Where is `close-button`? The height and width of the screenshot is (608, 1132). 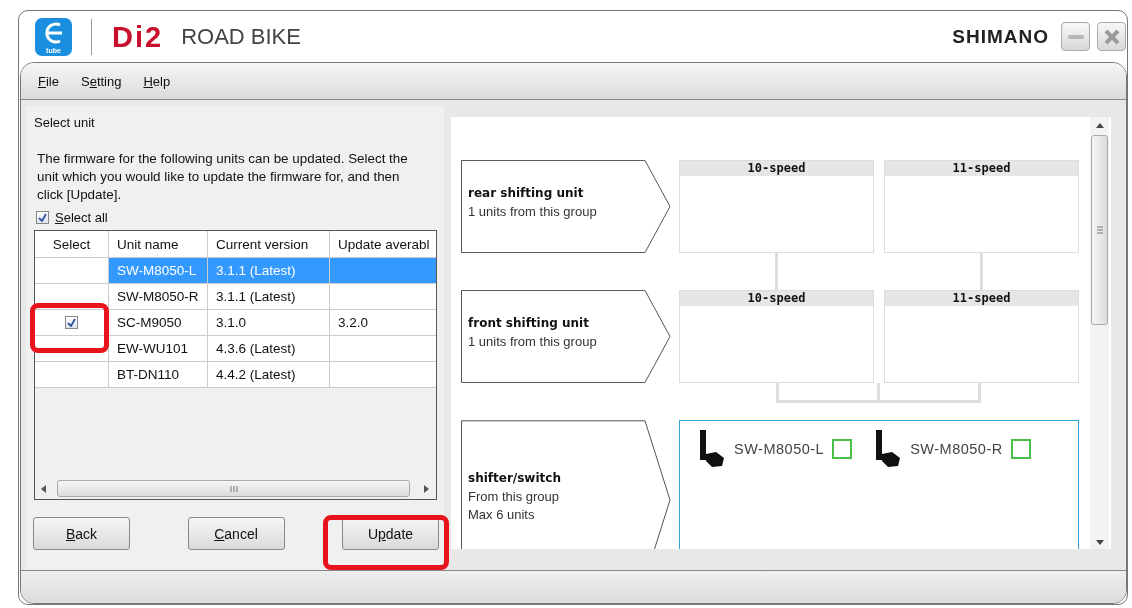 close-button is located at coordinates (1111, 36).